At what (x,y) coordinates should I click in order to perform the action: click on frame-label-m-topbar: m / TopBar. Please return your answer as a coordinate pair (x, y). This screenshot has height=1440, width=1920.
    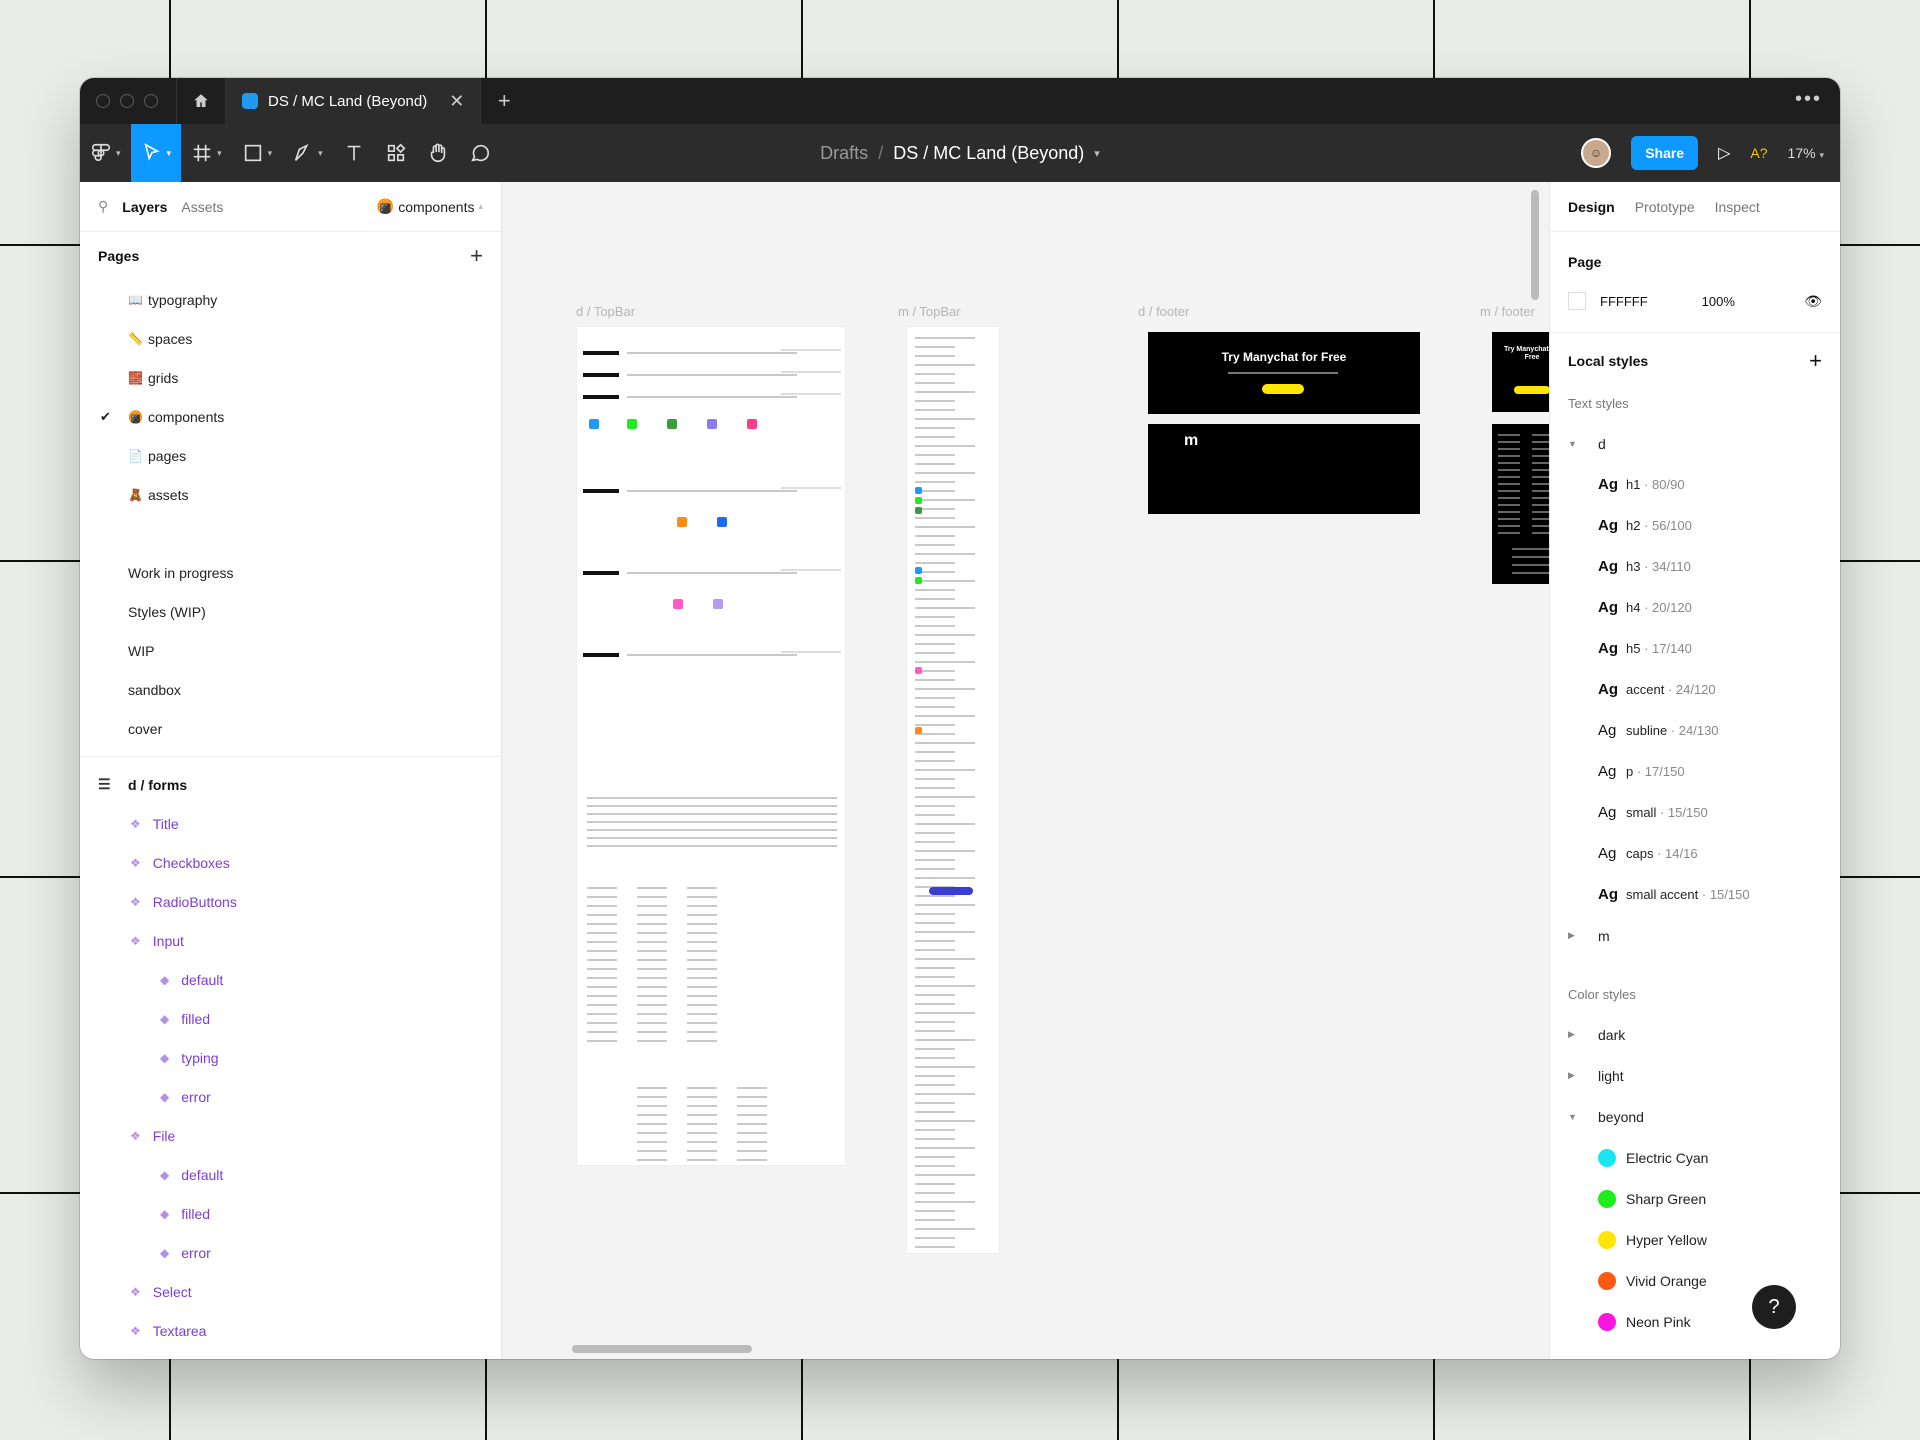
    Looking at the image, I should click on (929, 311).